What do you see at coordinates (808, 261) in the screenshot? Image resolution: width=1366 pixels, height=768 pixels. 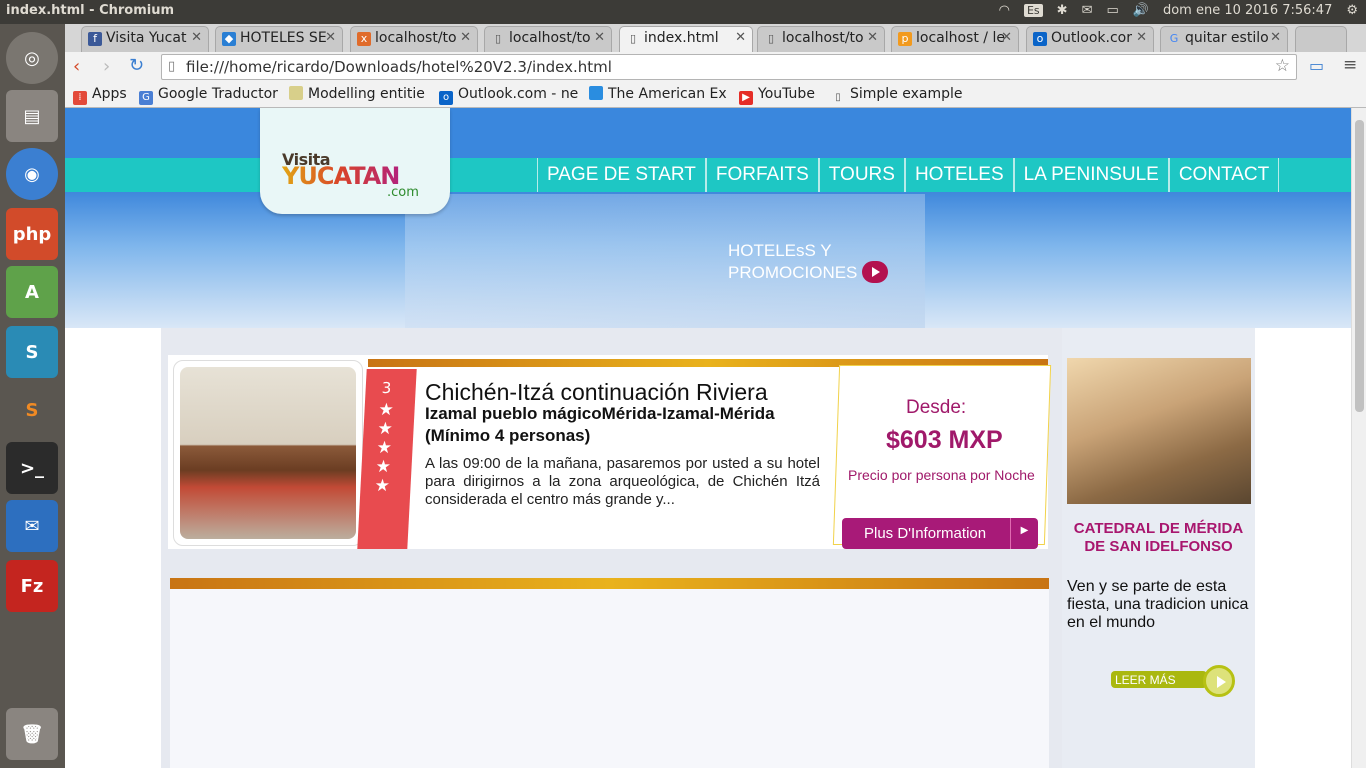 I see `promo-link: HOTELEsS Y PROMOCIONES` at bounding box center [808, 261].